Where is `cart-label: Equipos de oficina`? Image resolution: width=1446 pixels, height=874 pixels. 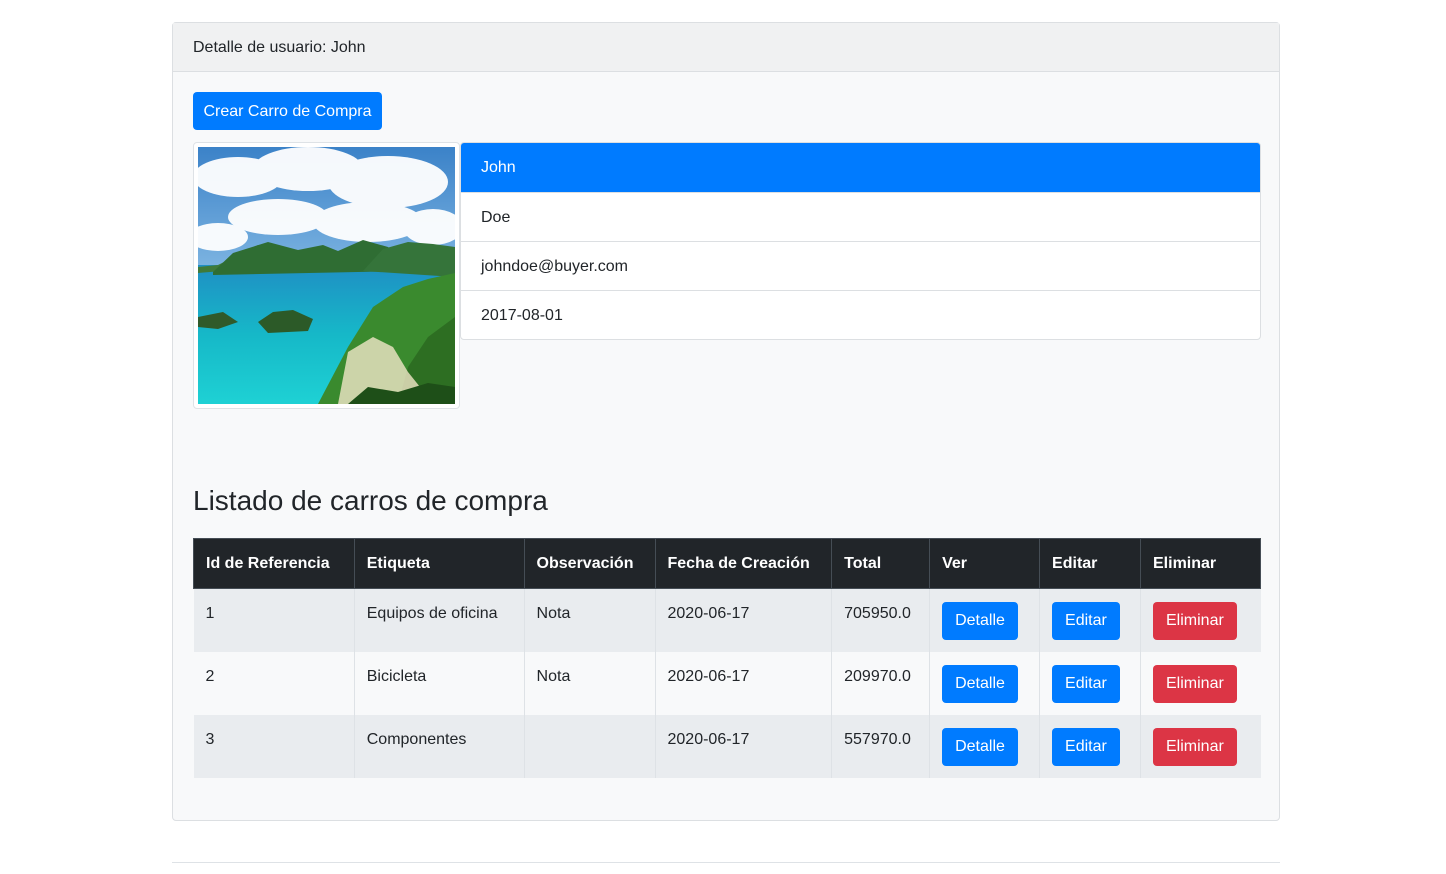
cart-label: Equipos de oficina is located at coordinates (432, 613).